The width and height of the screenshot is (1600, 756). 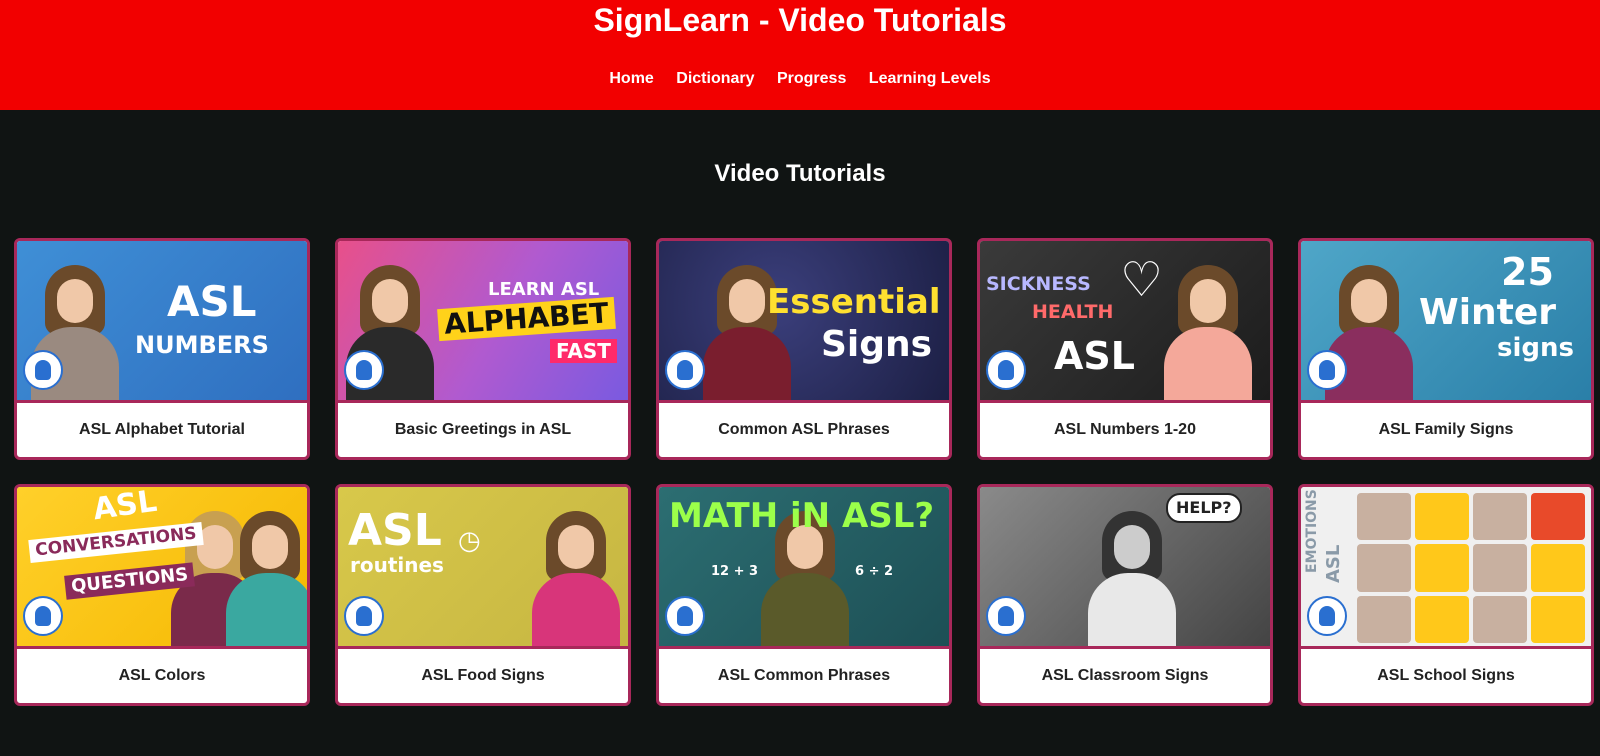 I want to click on thumbnail-text: HELP?, so click(x=1204, y=508).